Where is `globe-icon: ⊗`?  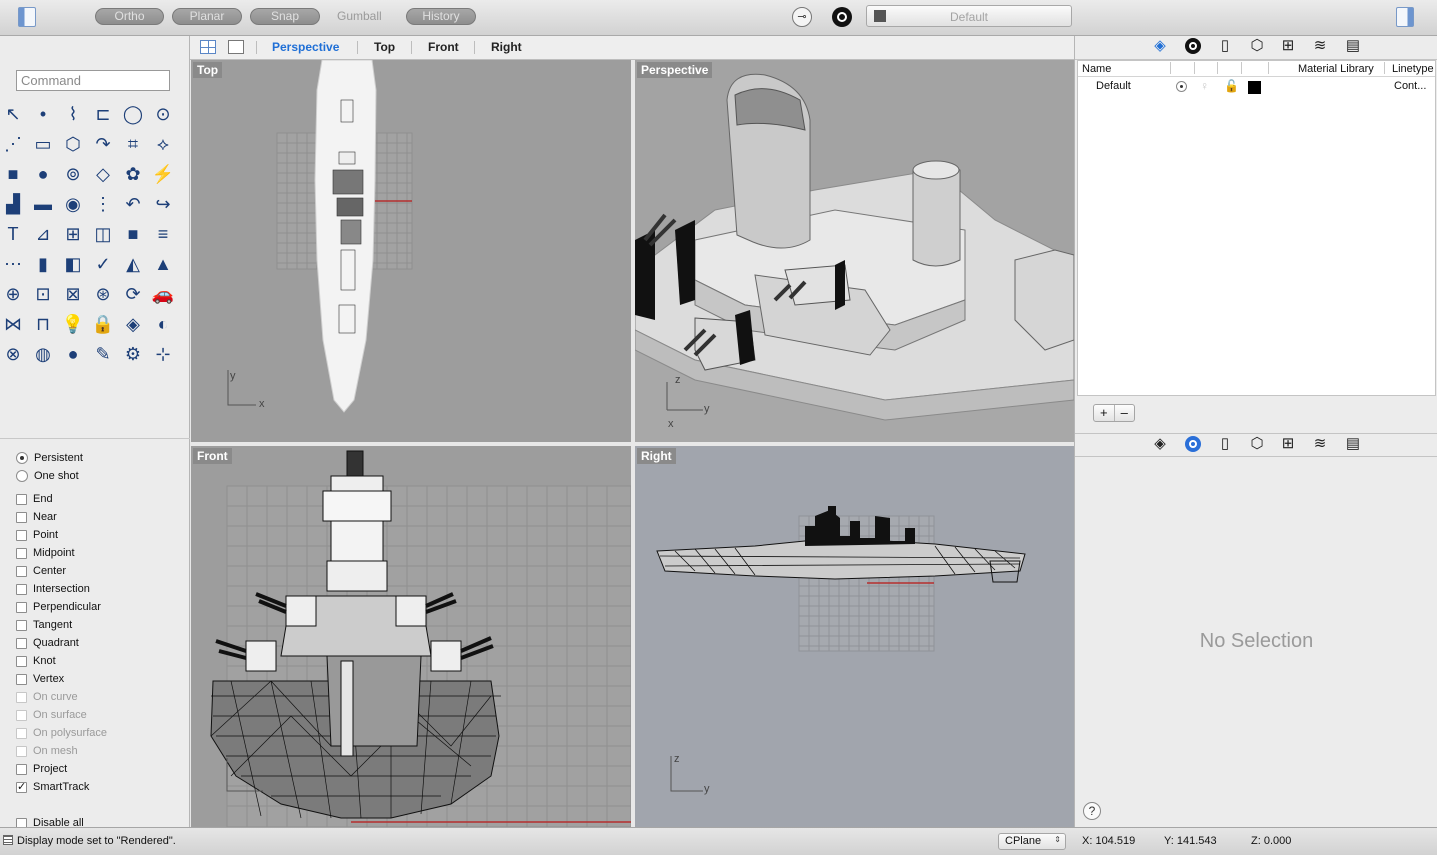
globe-icon: ⊗ is located at coordinates (13, 354).